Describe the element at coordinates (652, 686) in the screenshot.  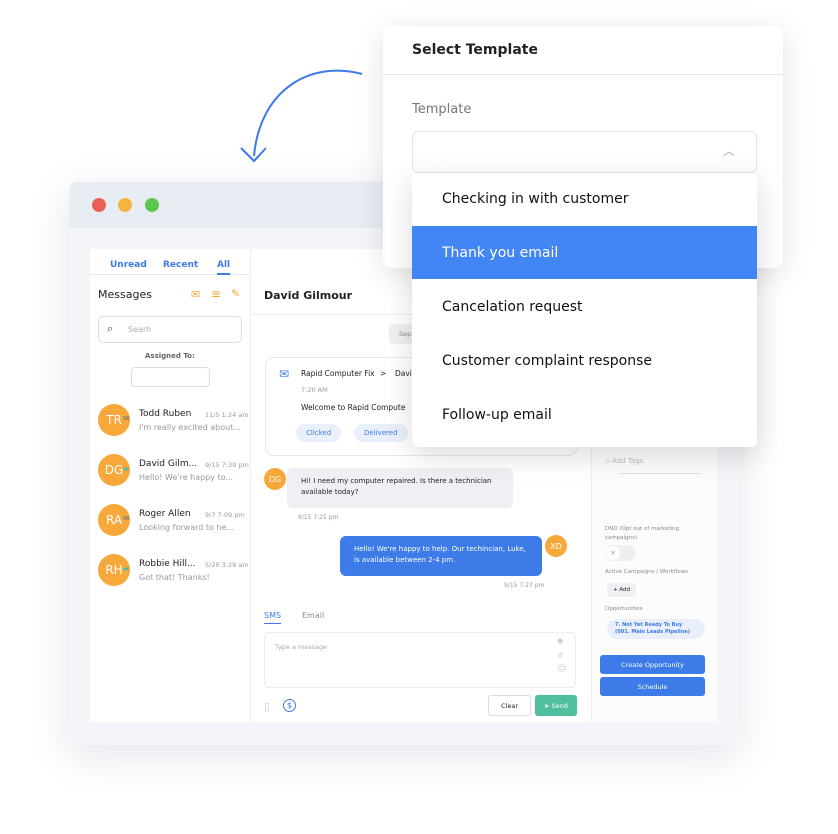
I see `schedule-button: Schedule` at that location.